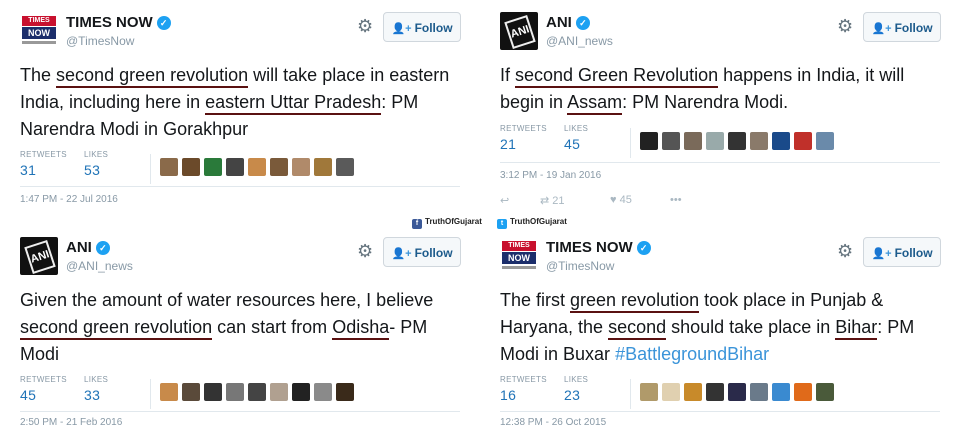 The image size is (960, 443). I want to click on verified-icon: ✓, so click(163, 23).